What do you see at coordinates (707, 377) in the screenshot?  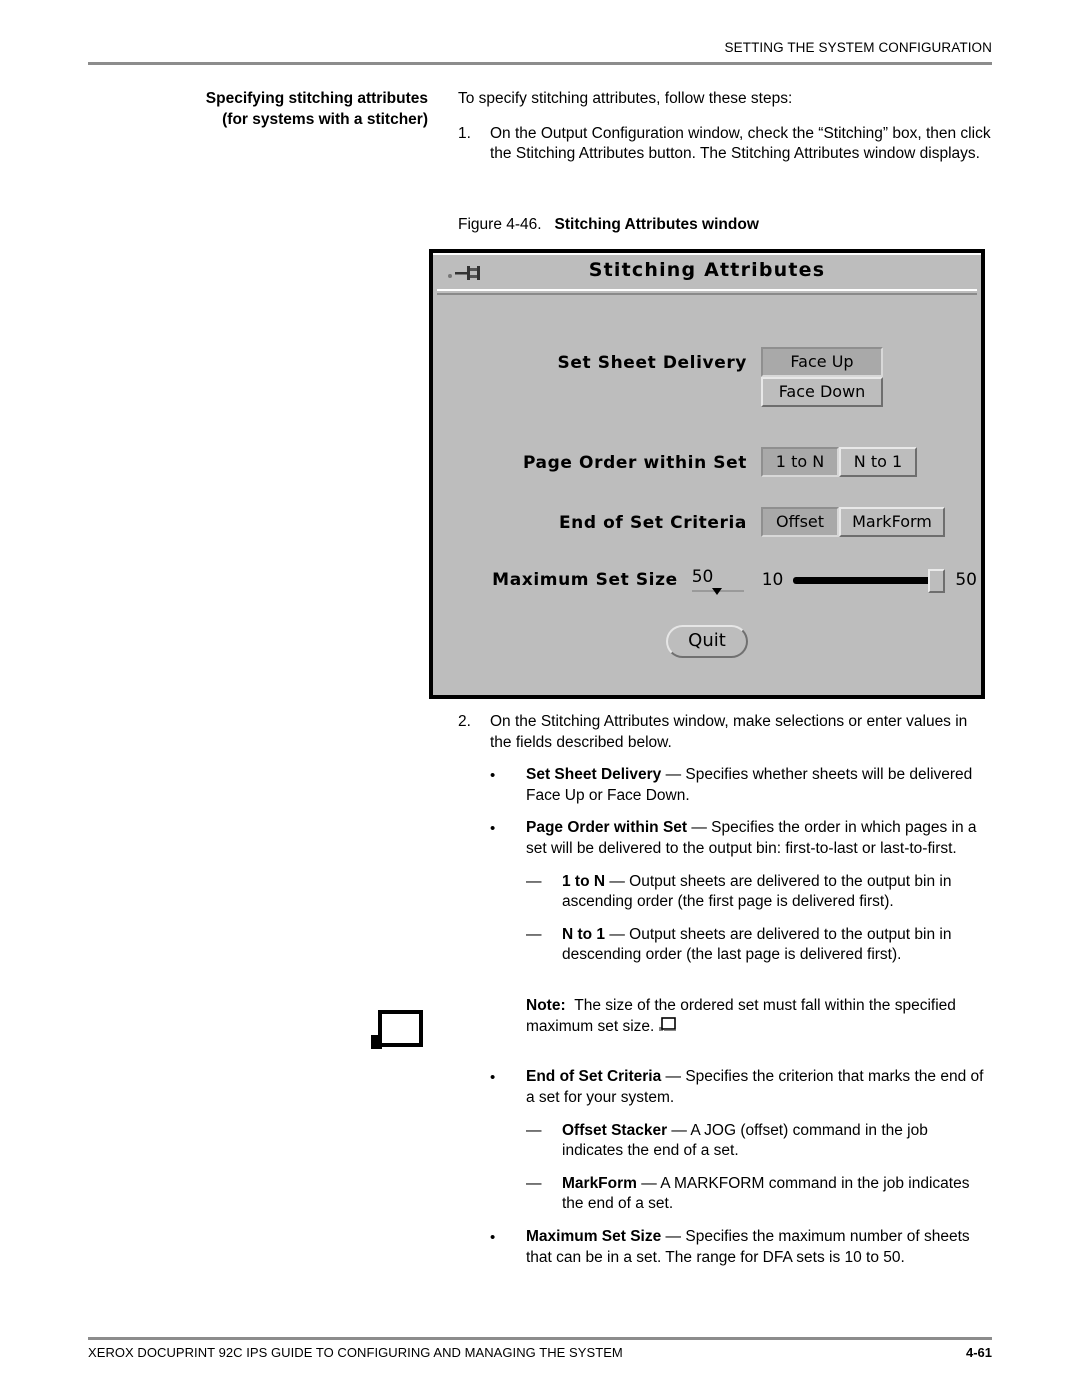 I see `field-set-sheet-delivery: Set Sheet Delivery Face Up Face Down` at bounding box center [707, 377].